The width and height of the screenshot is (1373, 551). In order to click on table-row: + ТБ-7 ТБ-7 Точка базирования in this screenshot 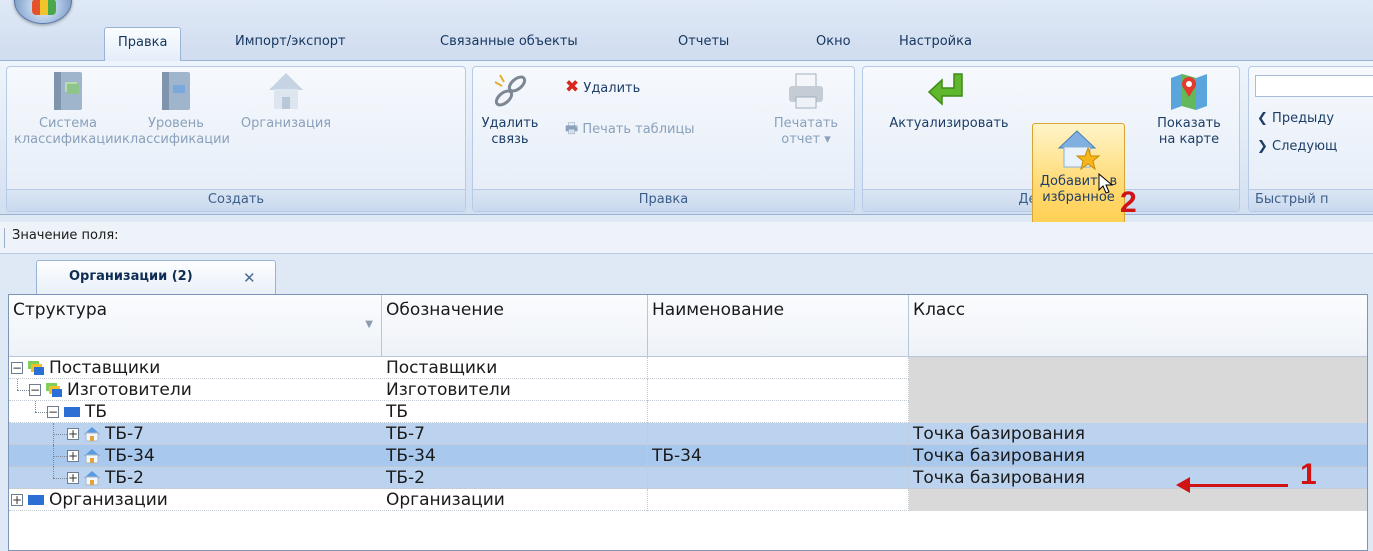, I will do `click(688, 434)`.